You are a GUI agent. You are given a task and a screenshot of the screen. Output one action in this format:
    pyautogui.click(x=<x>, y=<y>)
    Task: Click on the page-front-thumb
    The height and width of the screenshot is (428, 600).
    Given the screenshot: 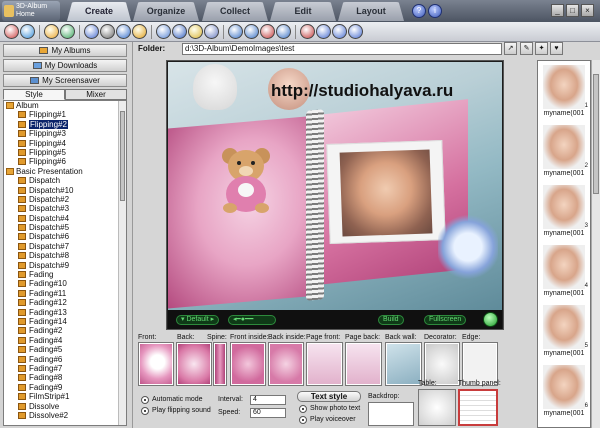 What is the action you would take?
    pyautogui.click(x=324, y=364)
    